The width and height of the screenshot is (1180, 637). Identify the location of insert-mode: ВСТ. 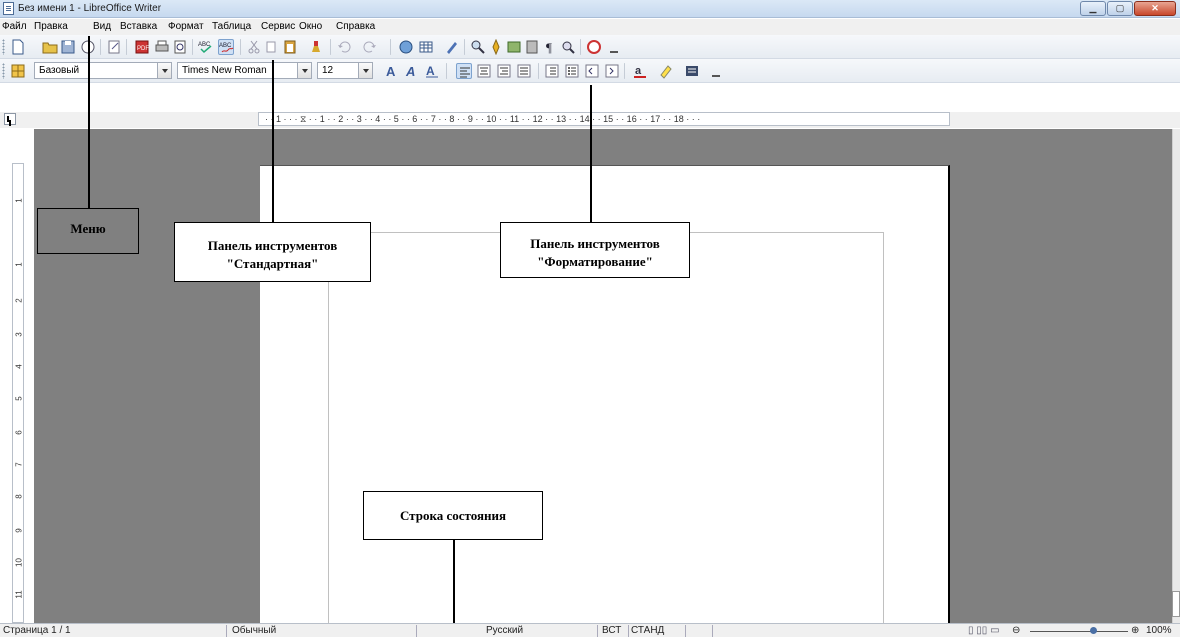
(611, 630).